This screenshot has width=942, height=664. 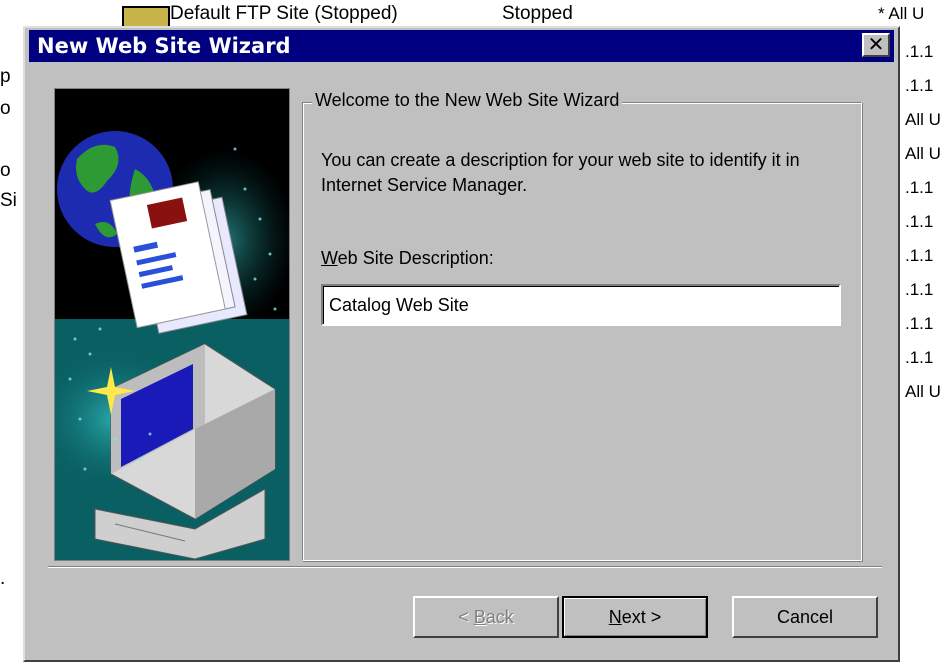 I want to click on web-site-description-label: Web Site Description:, so click(x=407, y=258).